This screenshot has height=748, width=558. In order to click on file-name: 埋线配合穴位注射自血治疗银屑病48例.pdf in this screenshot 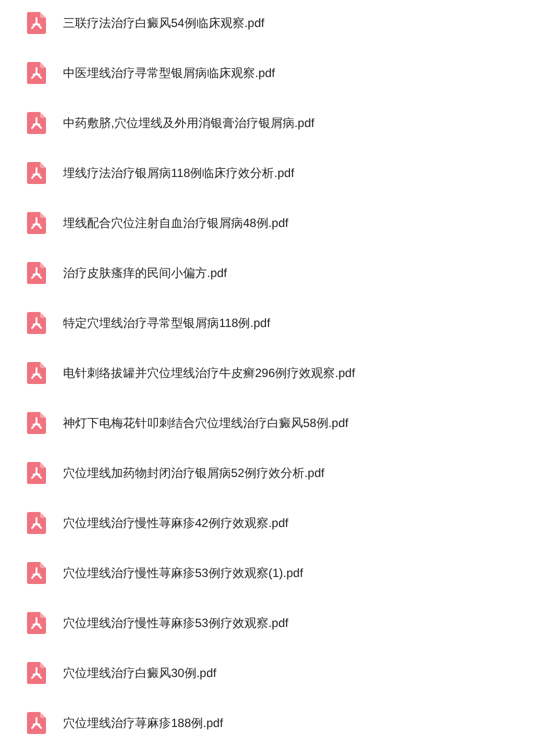, I will do `click(175, 223)`.